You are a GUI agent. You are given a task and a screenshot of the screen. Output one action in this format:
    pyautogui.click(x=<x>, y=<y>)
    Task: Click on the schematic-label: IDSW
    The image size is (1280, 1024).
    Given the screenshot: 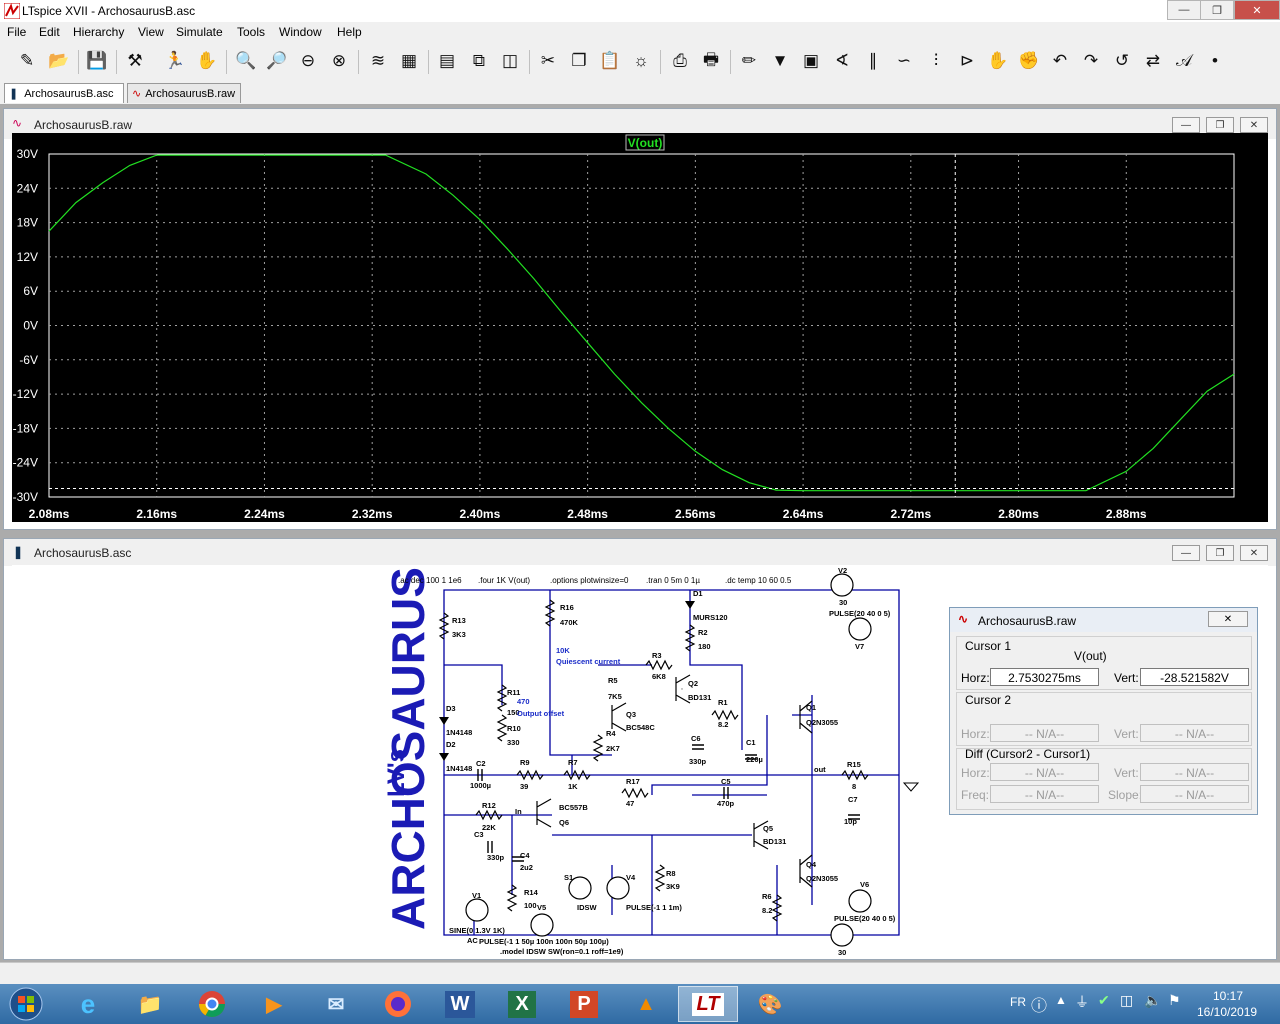 What is the action you would take?
    pyautogui.click(x=587, y=907)
    